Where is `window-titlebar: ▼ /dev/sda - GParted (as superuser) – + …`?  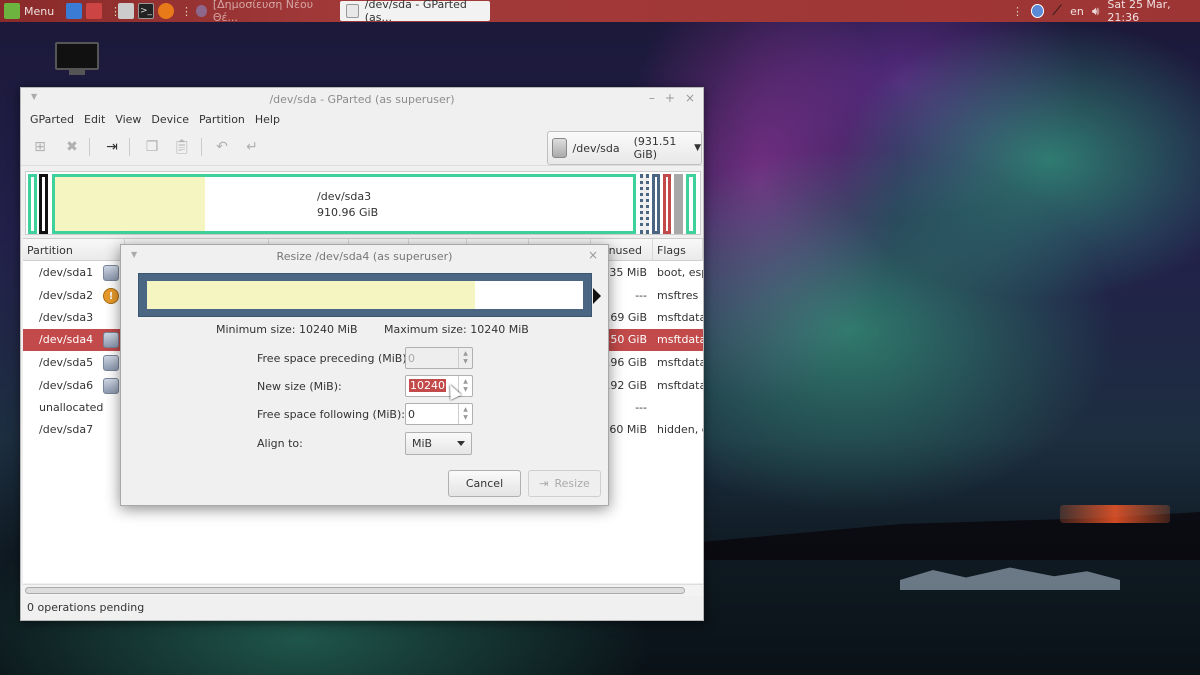 window-titlebar: ▼ /dev/sda - GParted (as superuser) – + … is located at coordinates (362, 99).